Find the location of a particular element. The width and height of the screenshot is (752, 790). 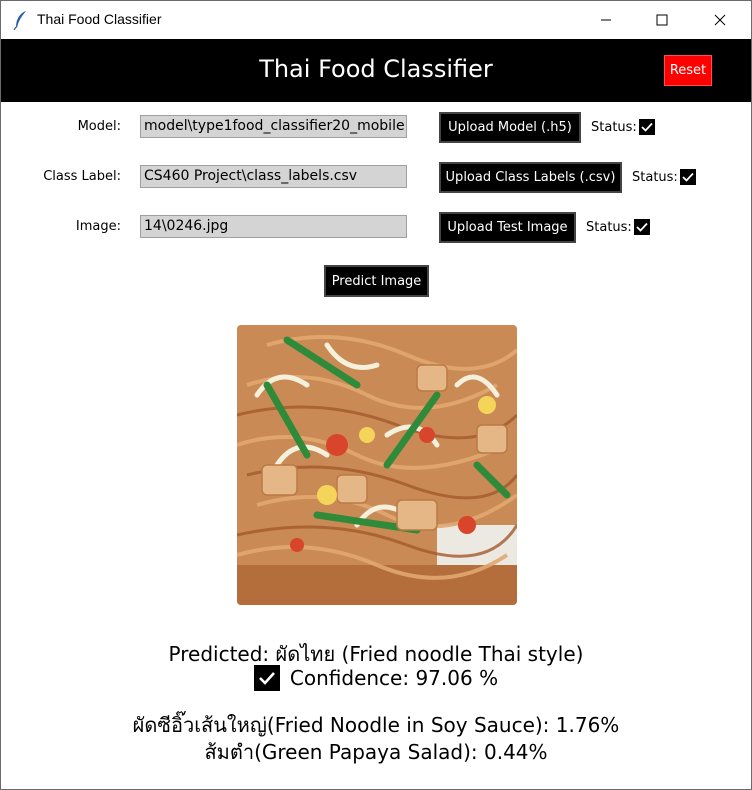

confidence-row: Confidence: 97.06 % is located at coordinates (376, 678).